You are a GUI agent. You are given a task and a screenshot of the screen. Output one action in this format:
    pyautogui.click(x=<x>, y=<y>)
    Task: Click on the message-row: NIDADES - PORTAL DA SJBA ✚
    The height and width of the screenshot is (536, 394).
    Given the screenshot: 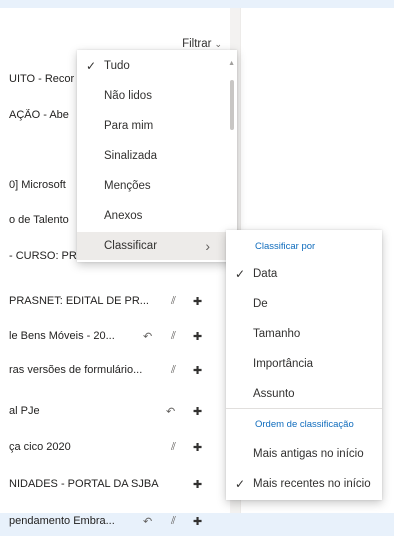 What is the action you would take?
    pyautogui.click(x=110, y=484)
    